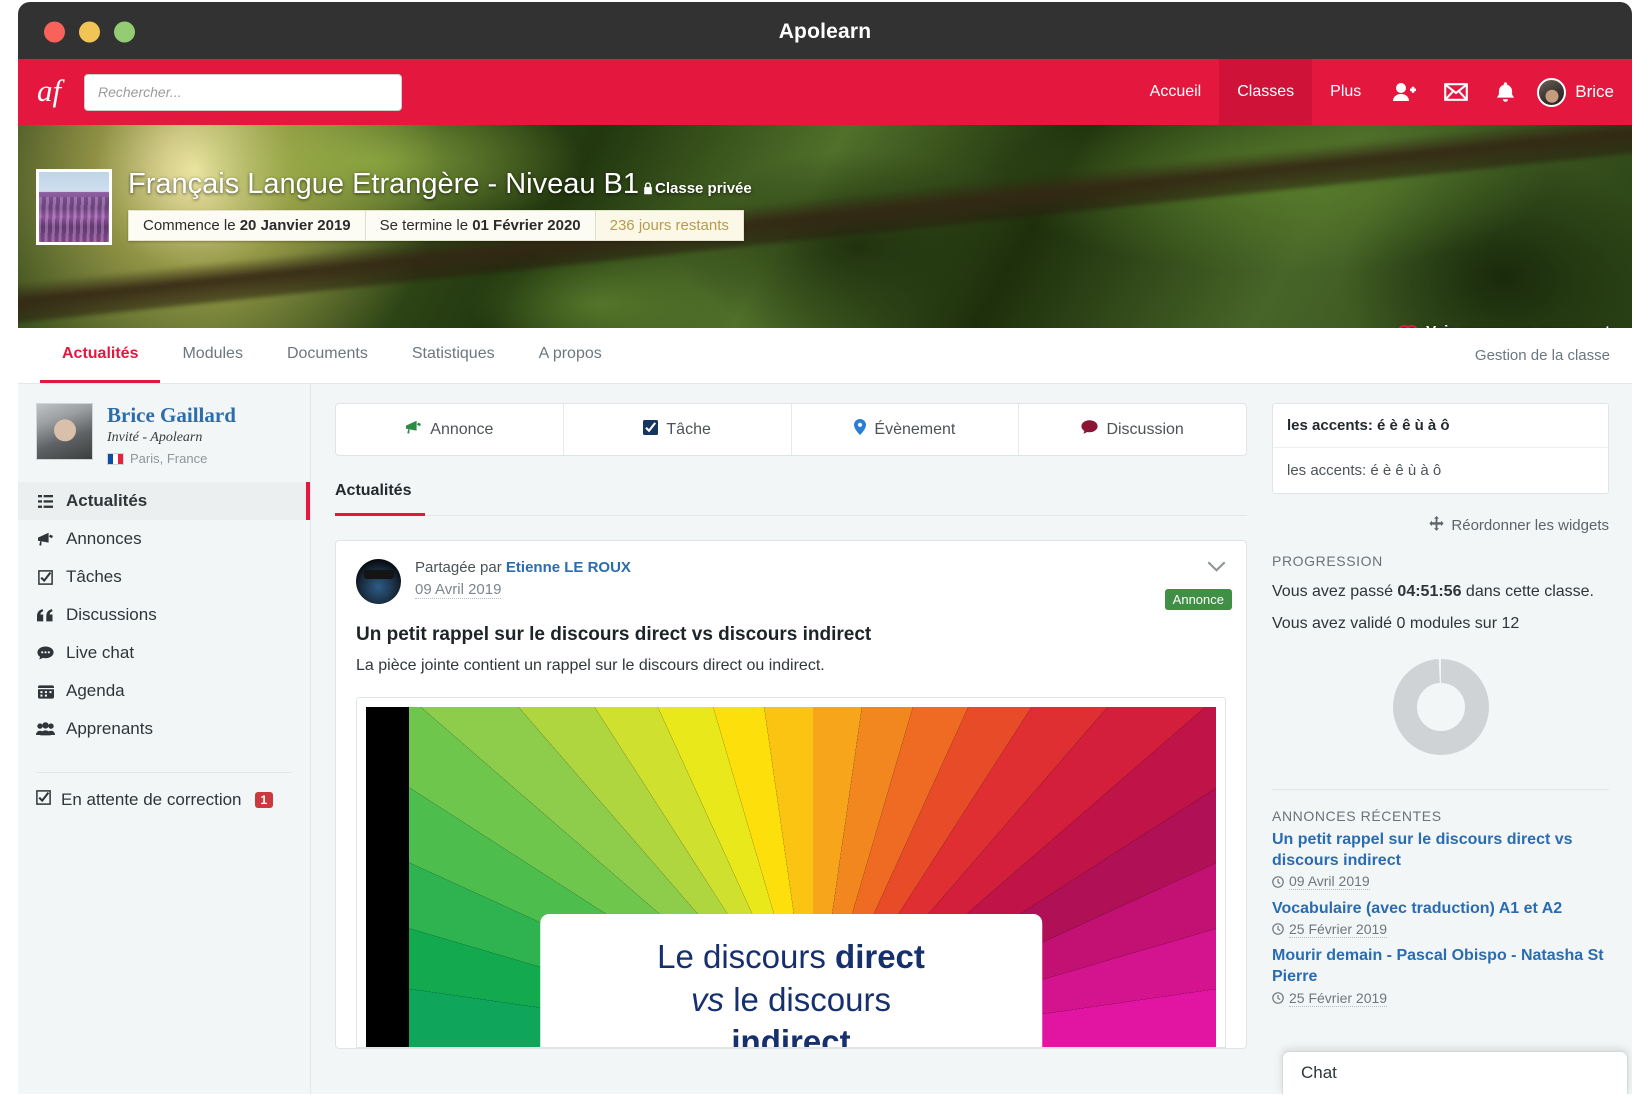  I want to click on manage-class-link: Gestion de la classe, so click(1542, 355).